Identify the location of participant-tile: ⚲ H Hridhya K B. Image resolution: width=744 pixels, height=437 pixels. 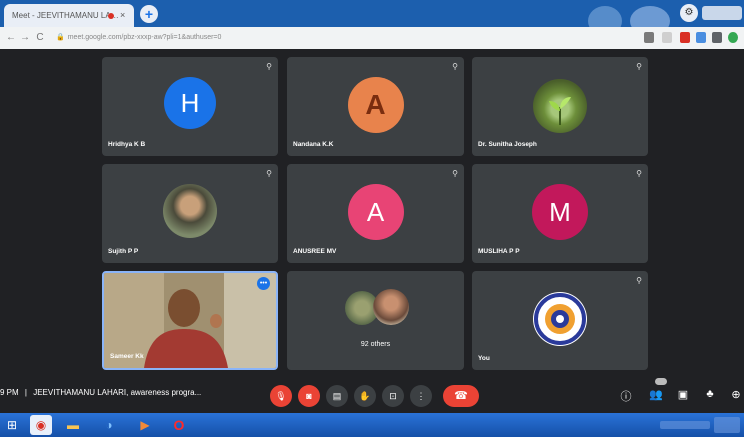
(190, 106).